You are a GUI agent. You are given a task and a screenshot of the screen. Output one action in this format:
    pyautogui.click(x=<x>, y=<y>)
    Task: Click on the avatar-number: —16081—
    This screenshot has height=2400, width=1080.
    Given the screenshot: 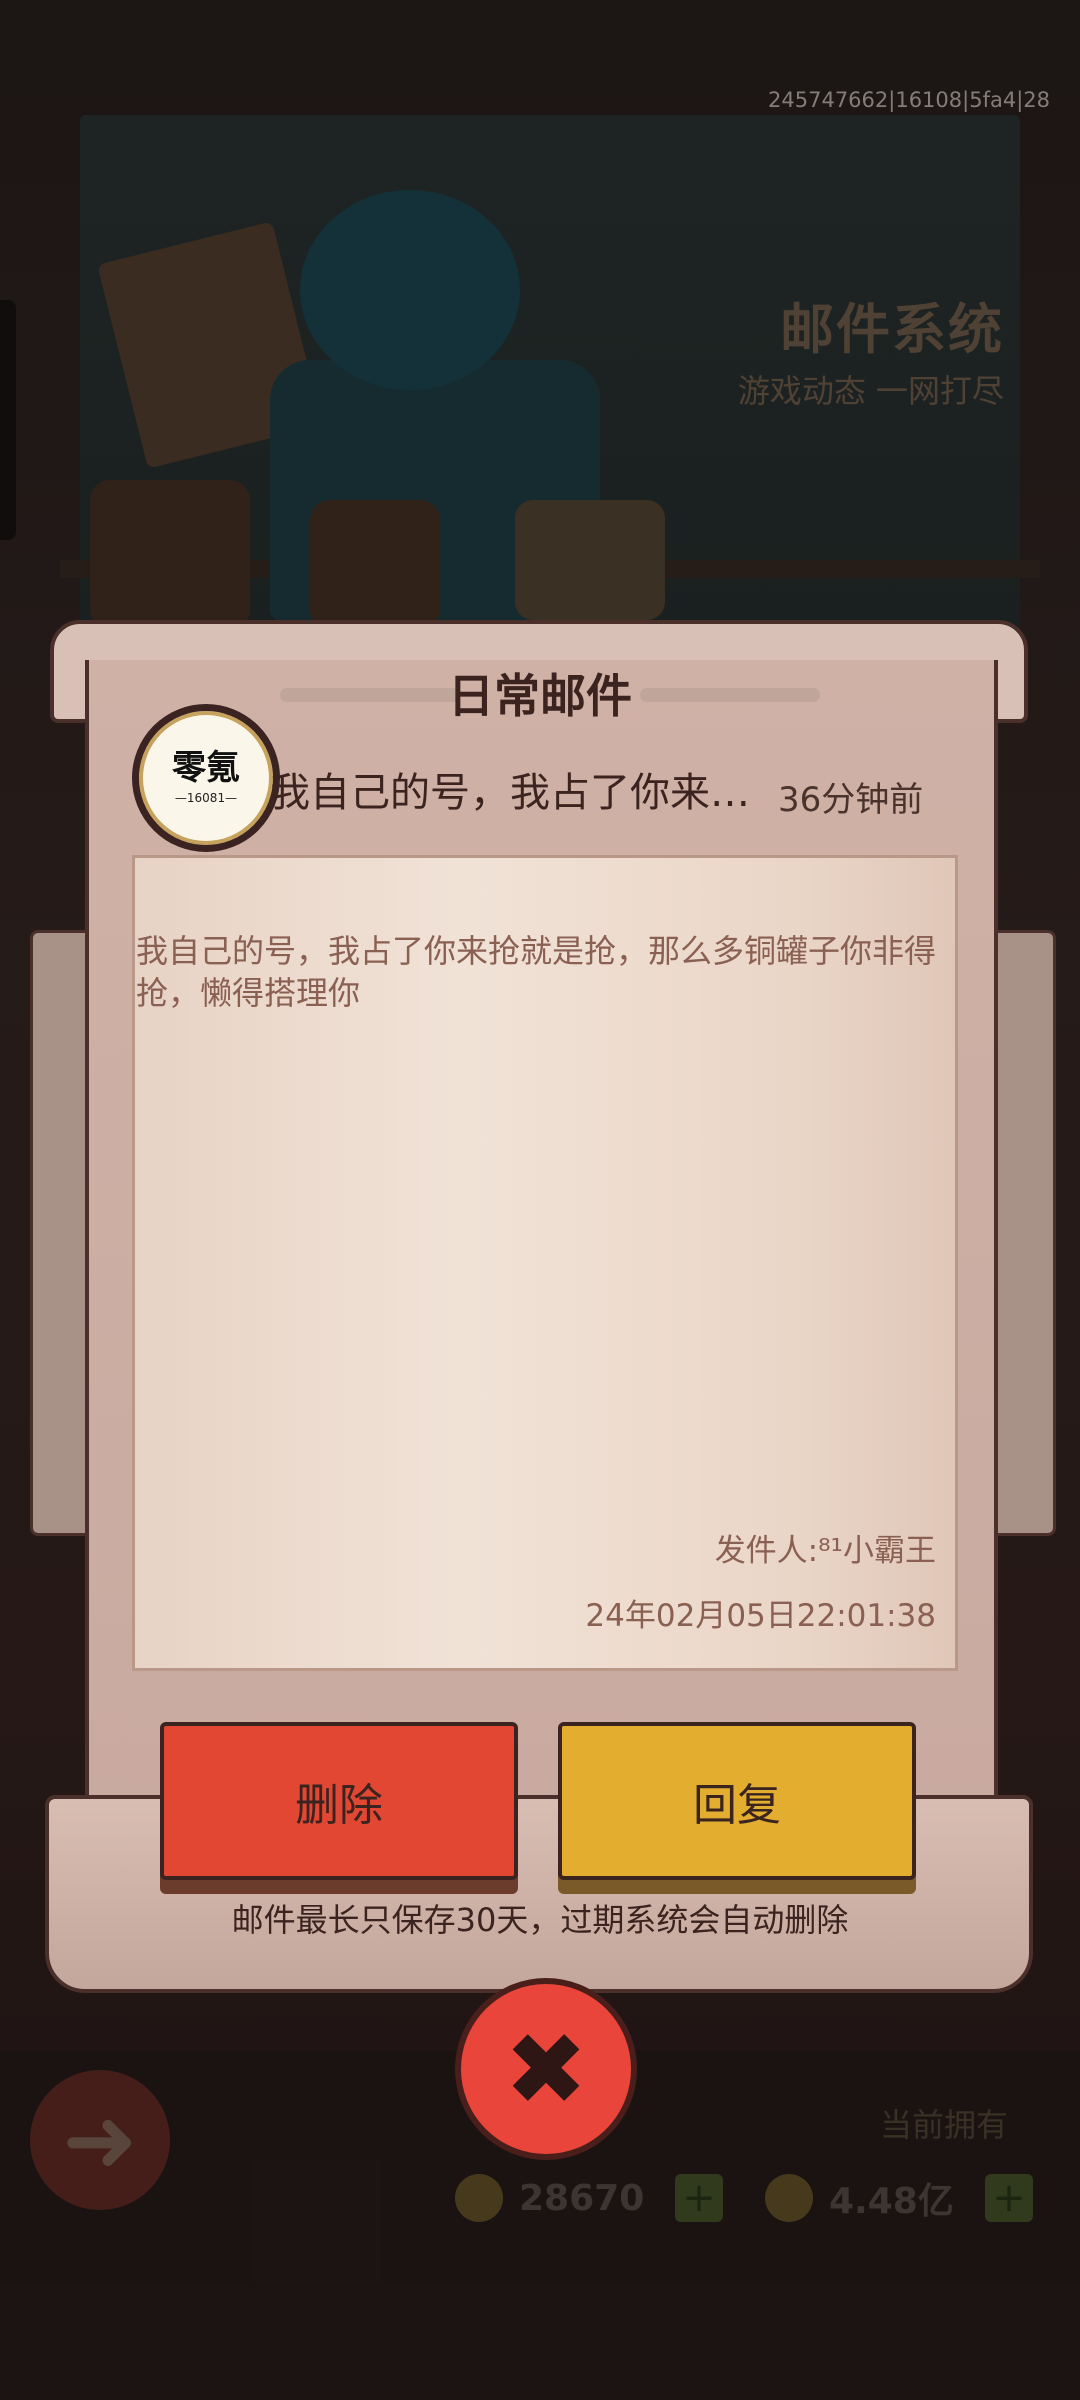 What is the action you would take?
    pyautogui.click(x=206, y=798)
    